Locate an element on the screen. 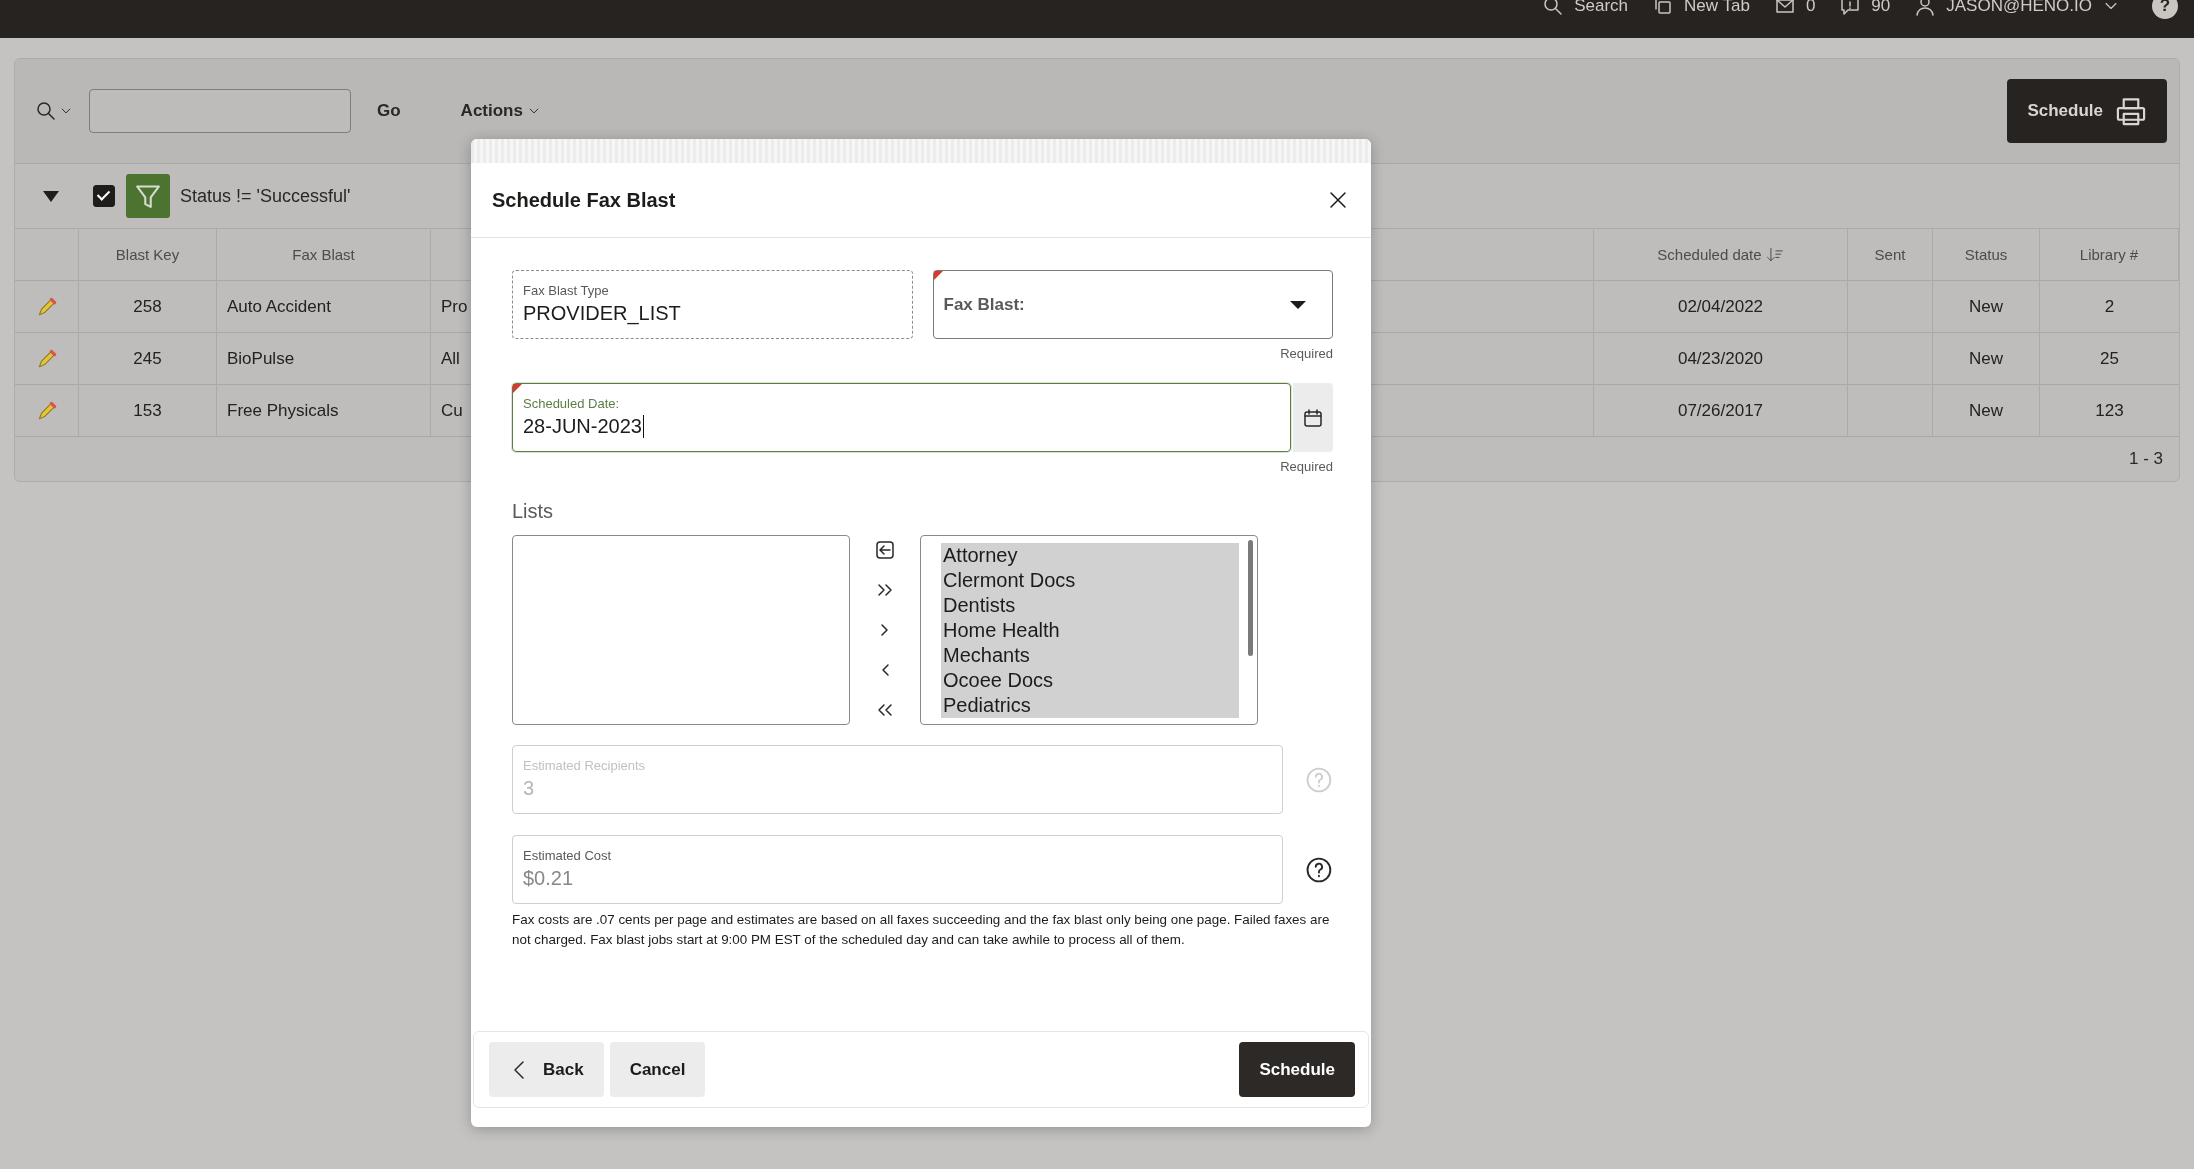 This screenshot has width=2194, height=1169. actions-menu: Actions is located at coordinates (491, 111).